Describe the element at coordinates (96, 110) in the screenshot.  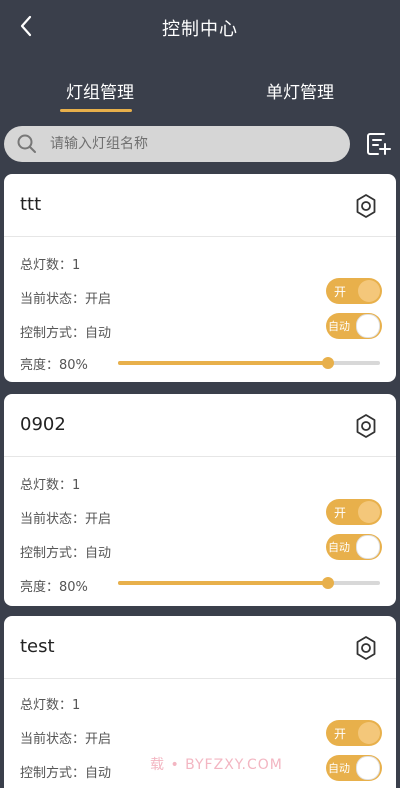
I see `active-tab-indicator` at that location.